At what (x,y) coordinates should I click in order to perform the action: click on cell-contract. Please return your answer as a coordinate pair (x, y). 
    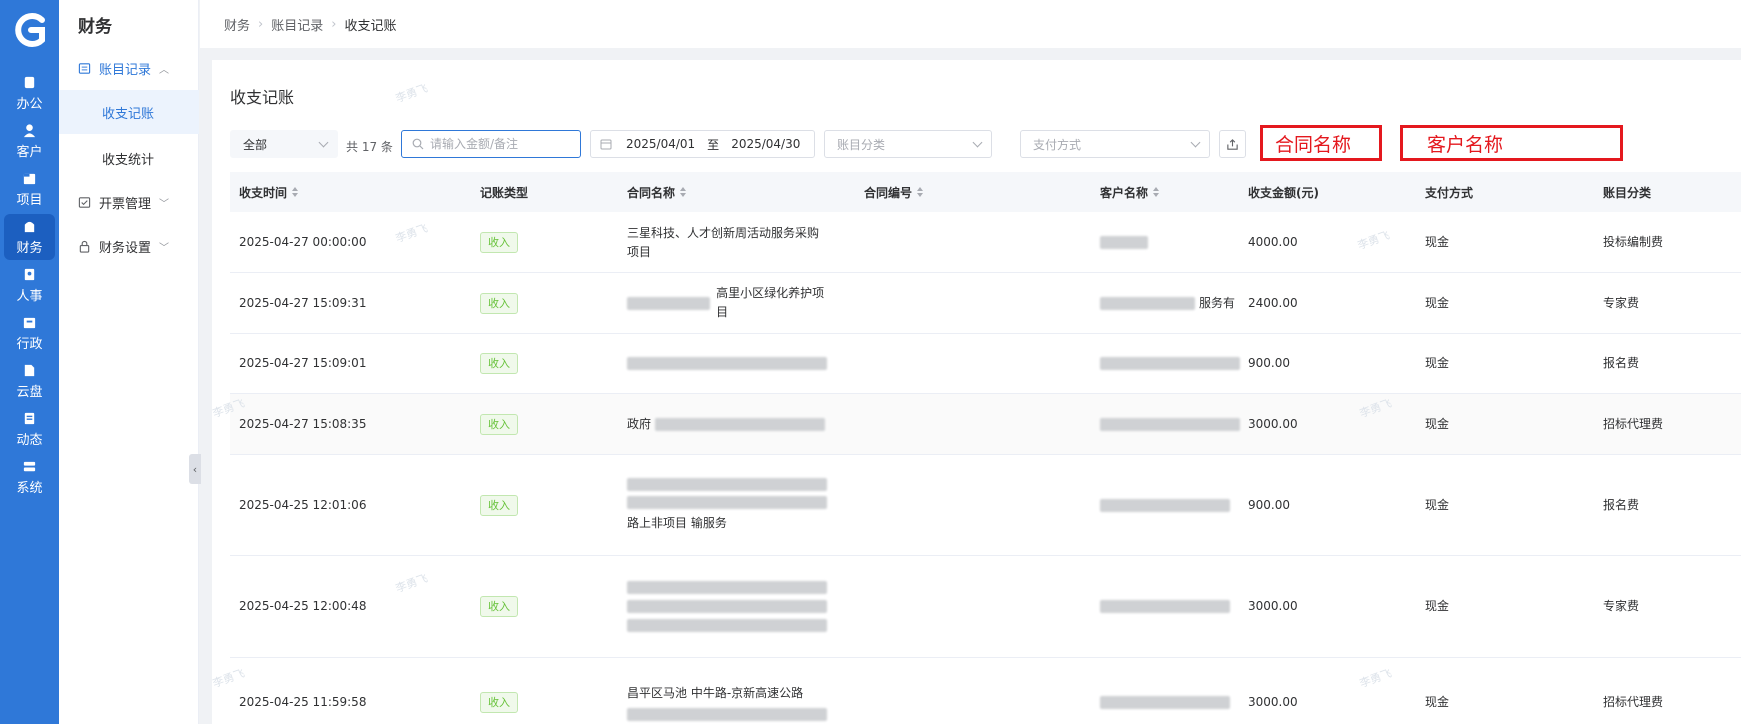
    Looking at the image, I should click on (727, 606).